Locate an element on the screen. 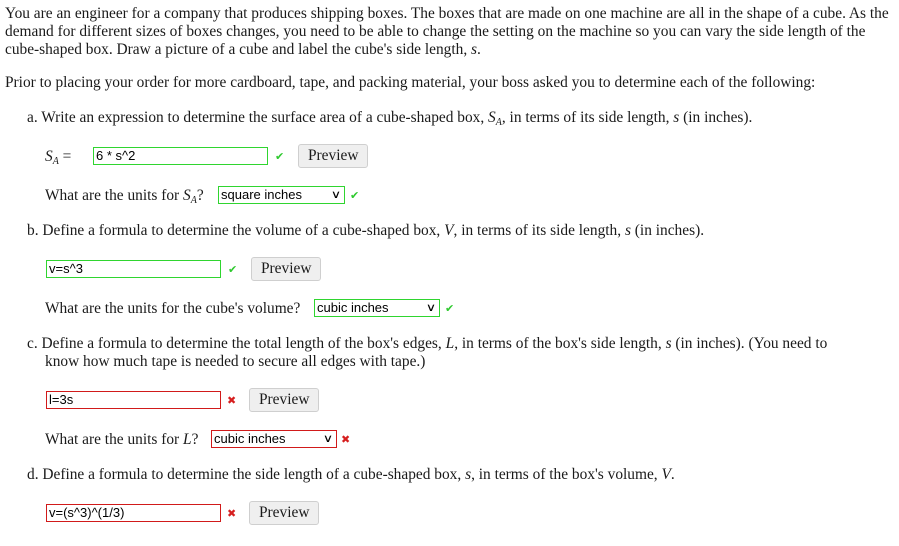  intro-end: . is located at coordinates (479, 49).